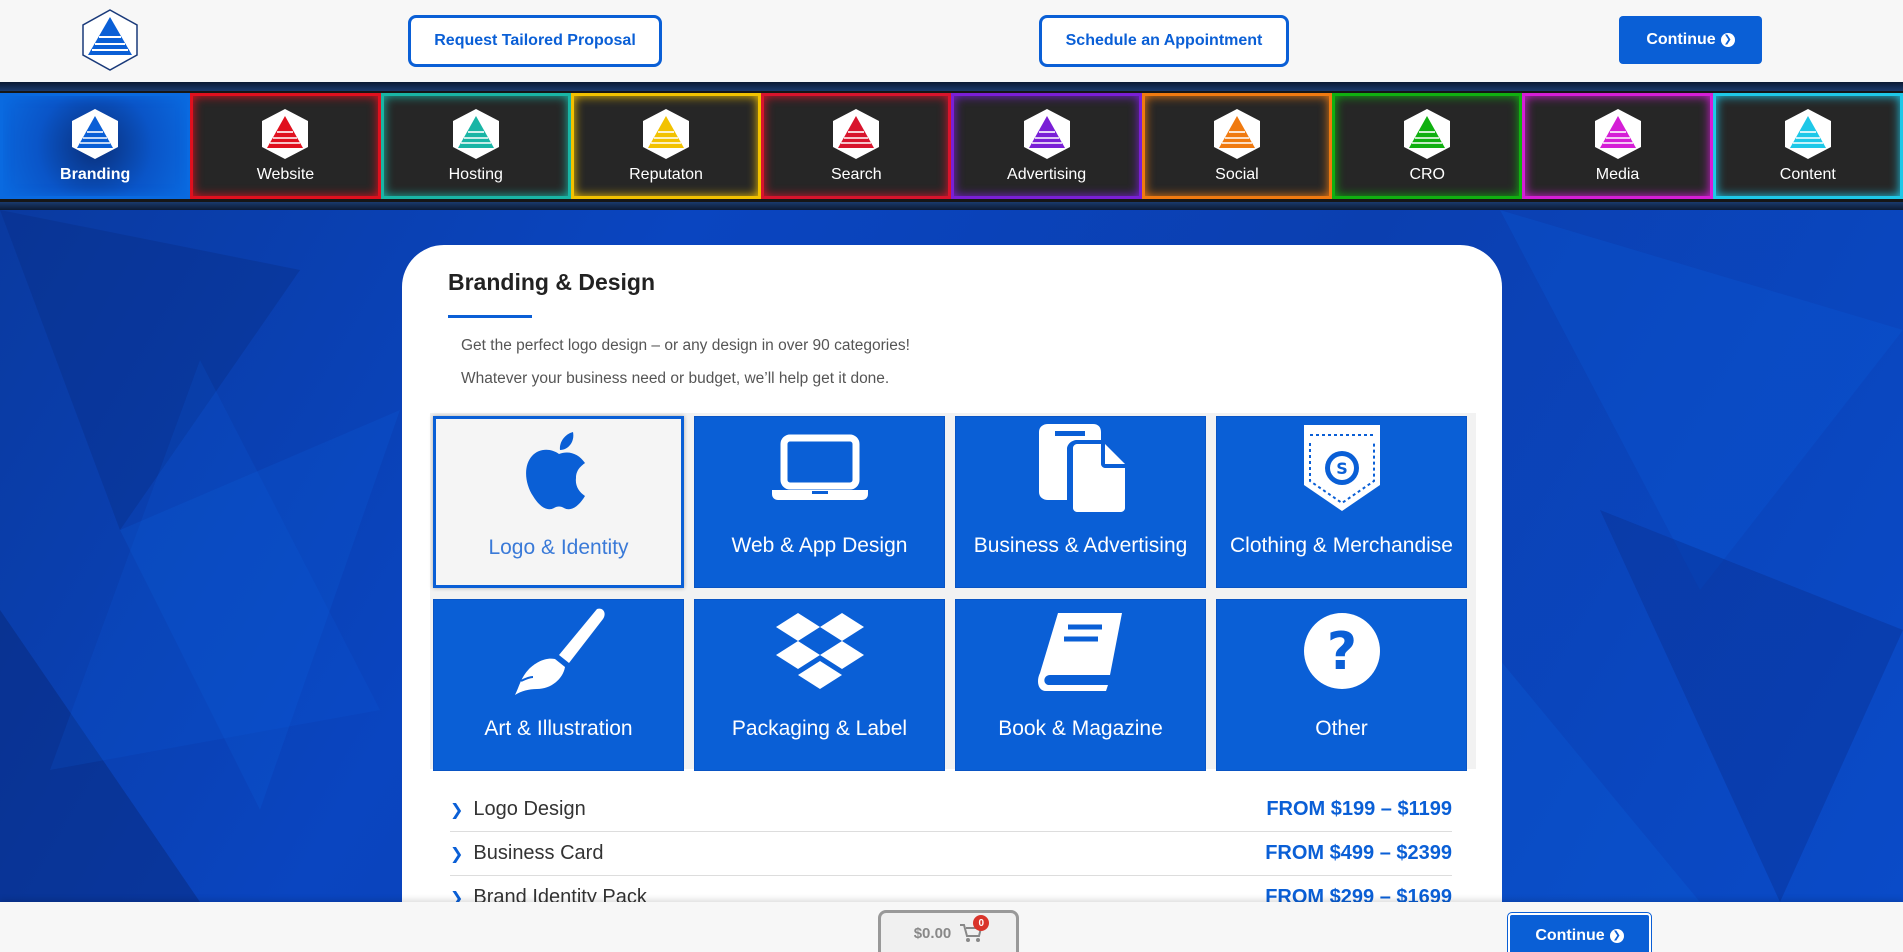 The height and width of the screenshot is (952, 1903). I want to click on tab-content: Content, so click(1807, 146).